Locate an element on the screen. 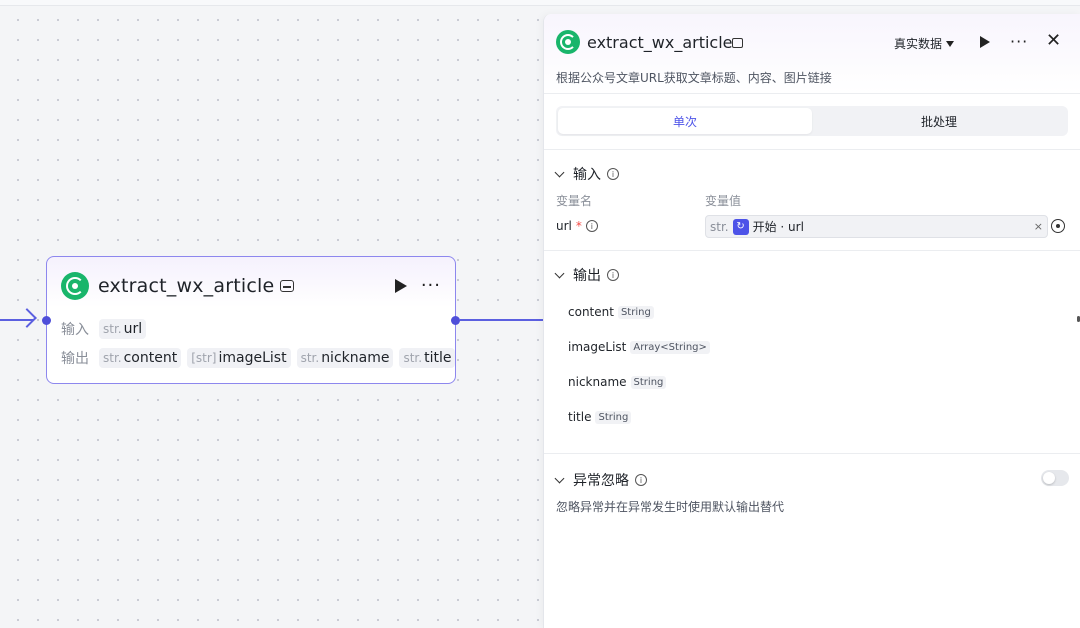  input-port is located at coordinates (46, 320).